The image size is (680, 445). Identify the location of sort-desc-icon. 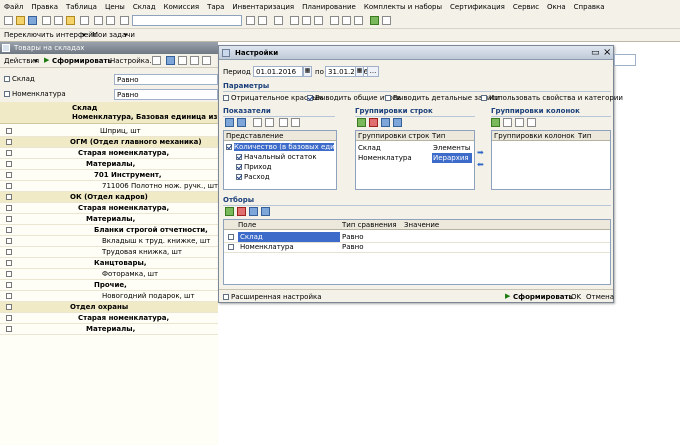
(295, 122).